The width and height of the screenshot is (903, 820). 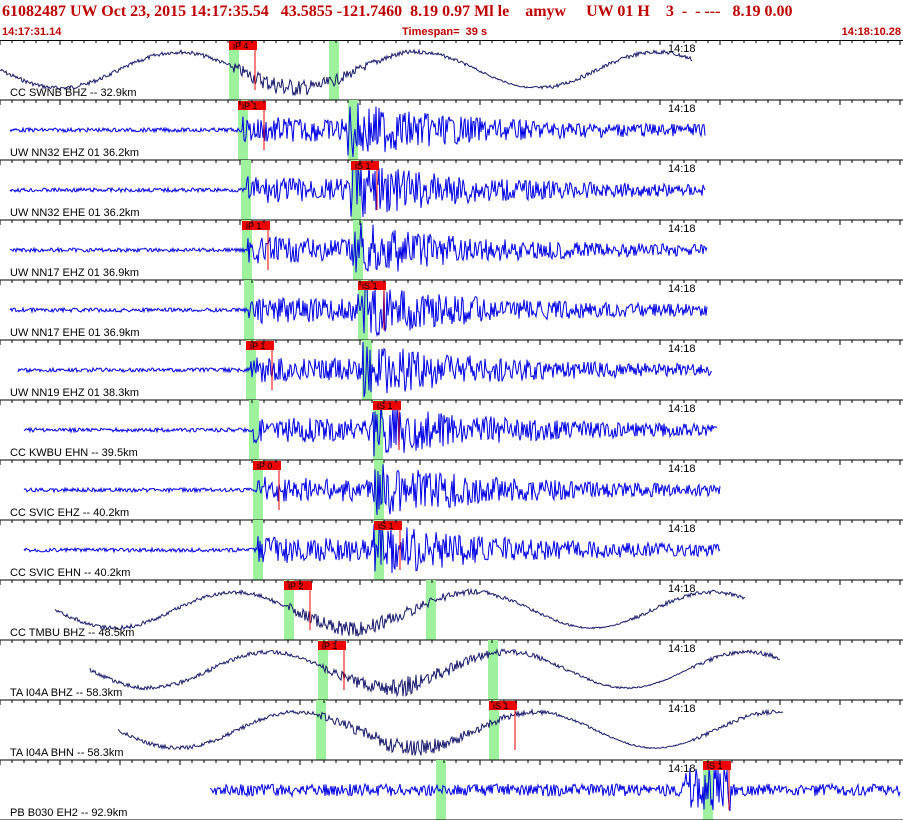 I want to click on trace-station-label: CC TMBU BHZ -- 48.5km, so click(x=72, y=633).